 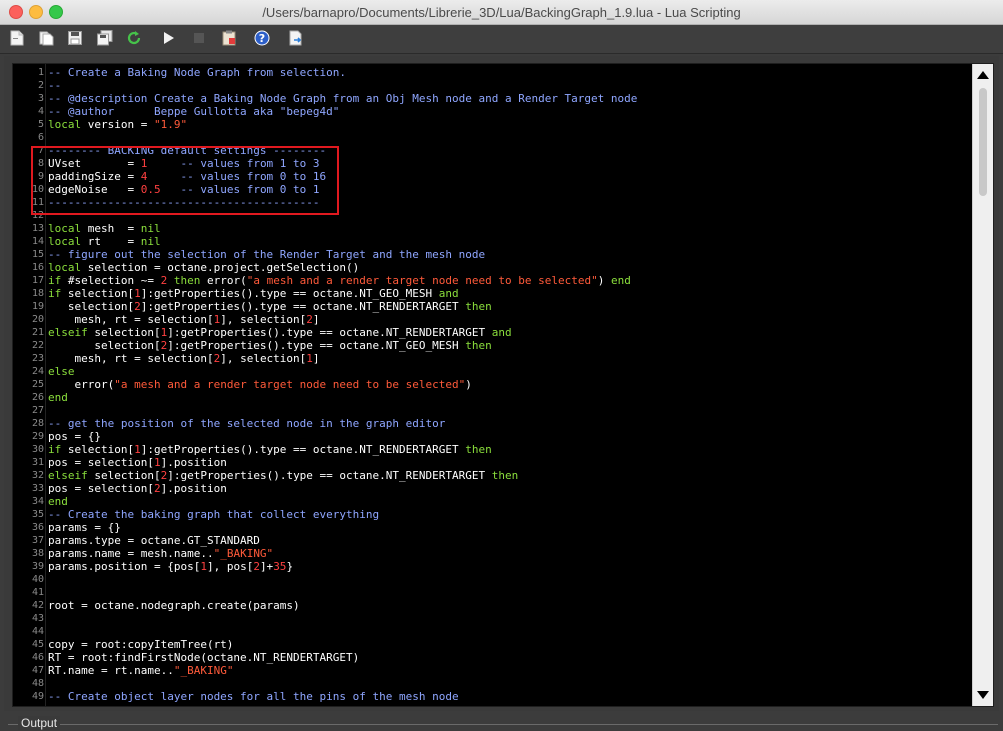 I want to click on line-number: 38, so click(x=37, y=553).